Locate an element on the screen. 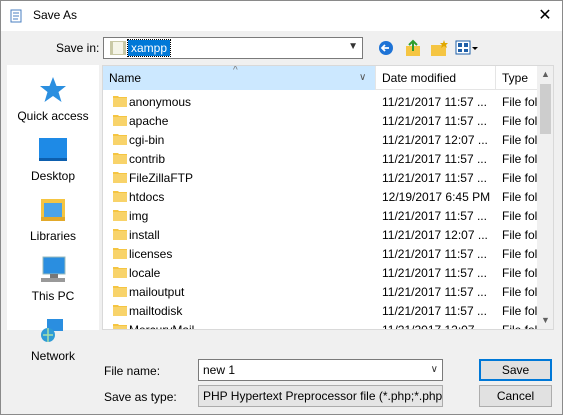 This screenshot has height=415, width=563. save-in-label: Save in: is located at coordinates (78, 48).